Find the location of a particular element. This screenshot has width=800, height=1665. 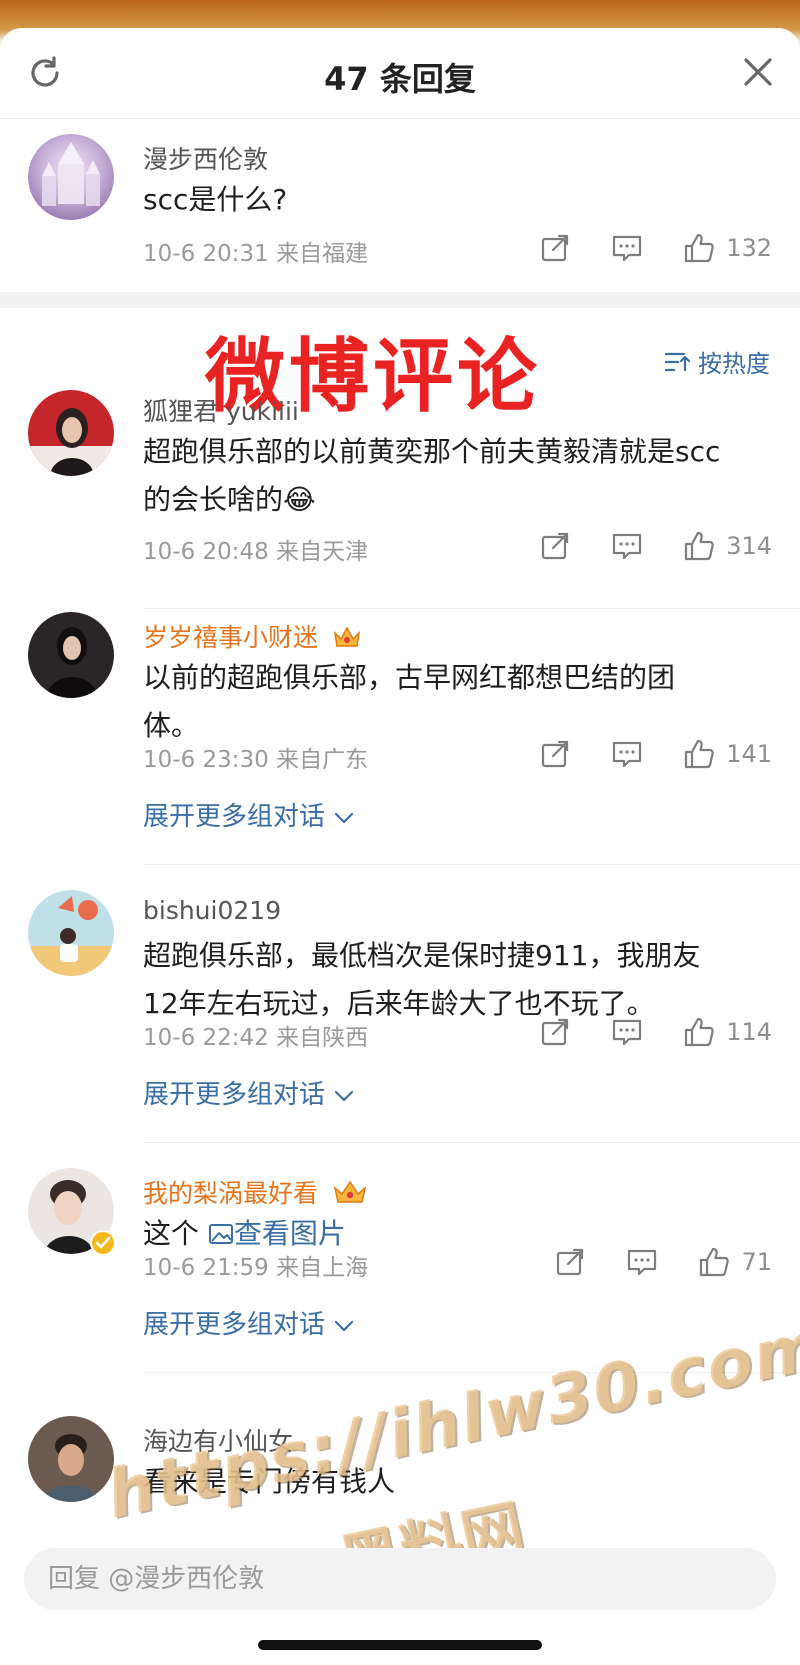

comment-text-body: 超跑俱乐部的以前黄奕那个前夫黄毅清就是scc的会长啥的 is located at coordinates (432, 475).